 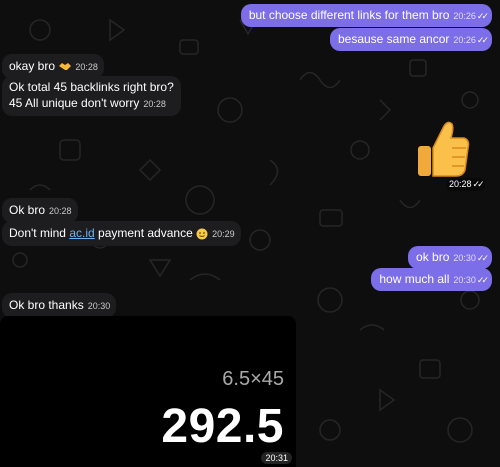 I want to click on message-text: ok bro, so click(x=433, y=257).